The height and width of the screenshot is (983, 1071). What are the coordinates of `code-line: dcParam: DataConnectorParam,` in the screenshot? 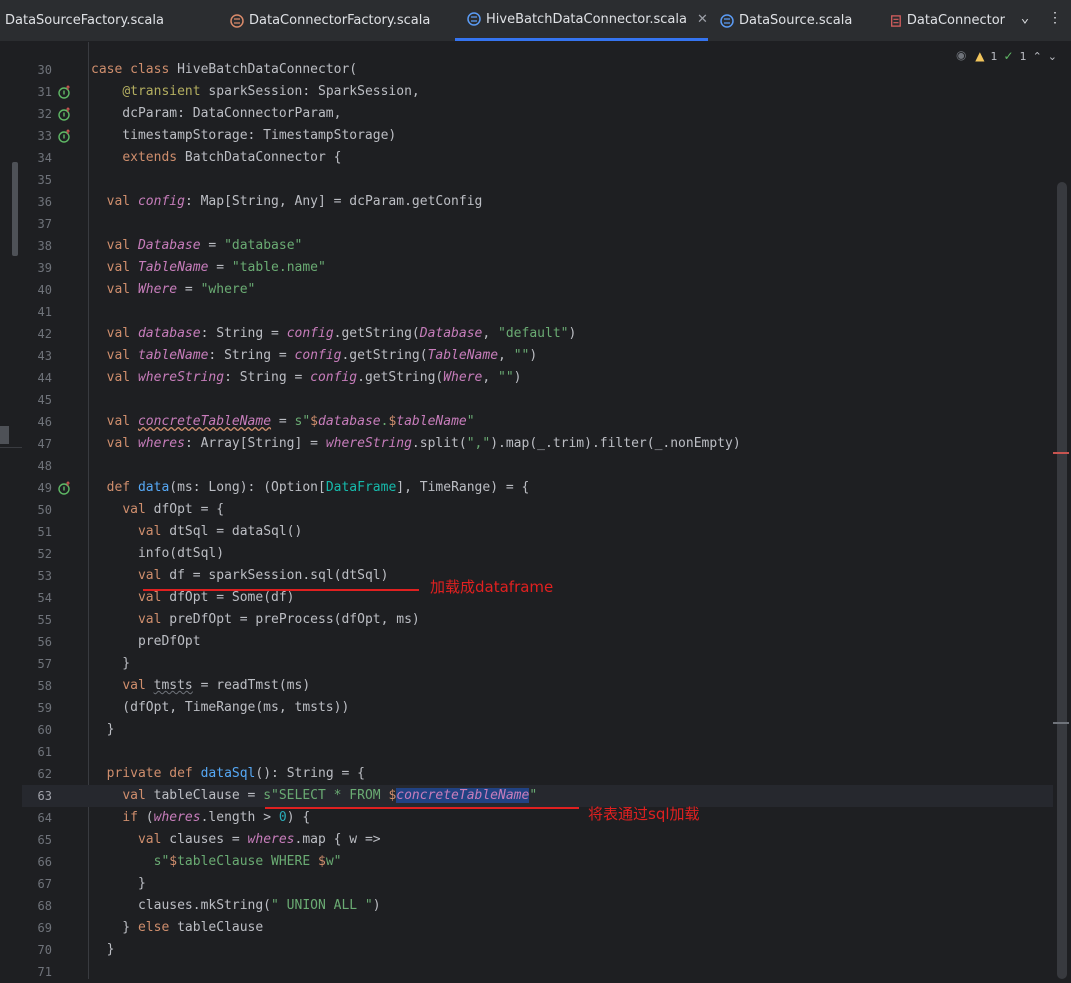 It's located at (216, 114).